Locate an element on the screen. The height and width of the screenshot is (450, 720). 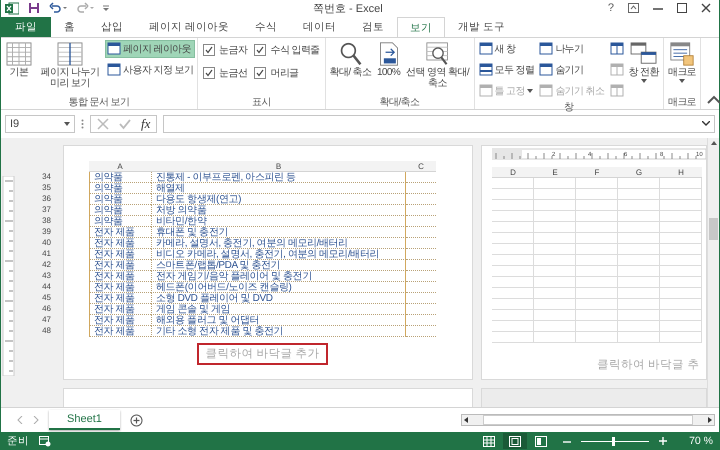
page-grid-icon is located at coordinates (70, 54).